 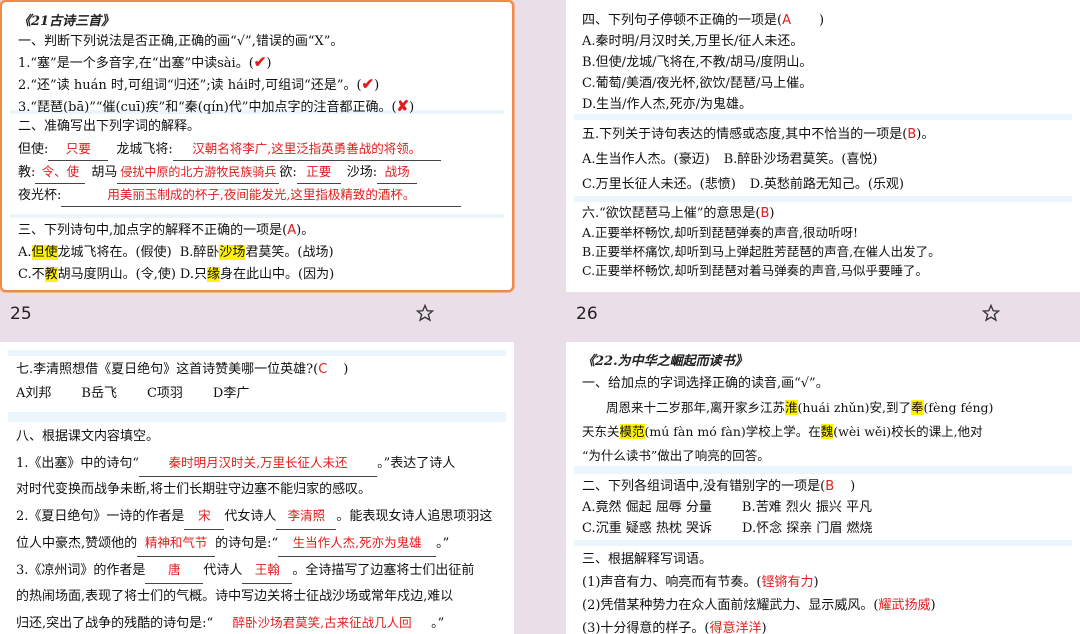 What do you see at coordinates (109, 126) in the screenshot?
I see `q2-heading: 二、准确写出下列字词的解释。` at bounding box center [109, 126].